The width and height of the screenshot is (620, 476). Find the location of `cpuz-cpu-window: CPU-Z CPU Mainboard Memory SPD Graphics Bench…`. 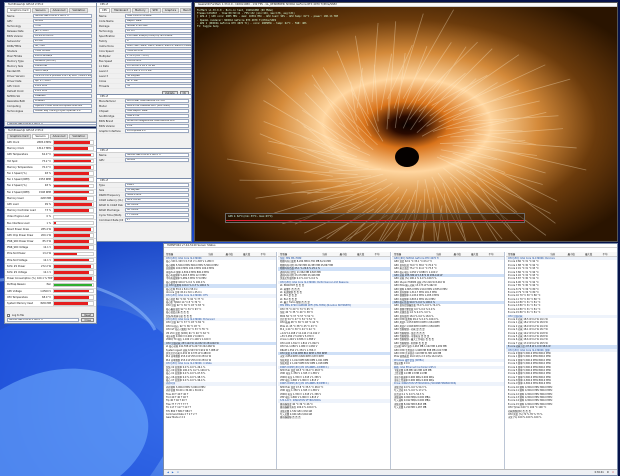

cpuz-cpu-window: CPU-Z CPU Mainboard Memory SPD Graphics Bench… is located at coordinates (144, 49).